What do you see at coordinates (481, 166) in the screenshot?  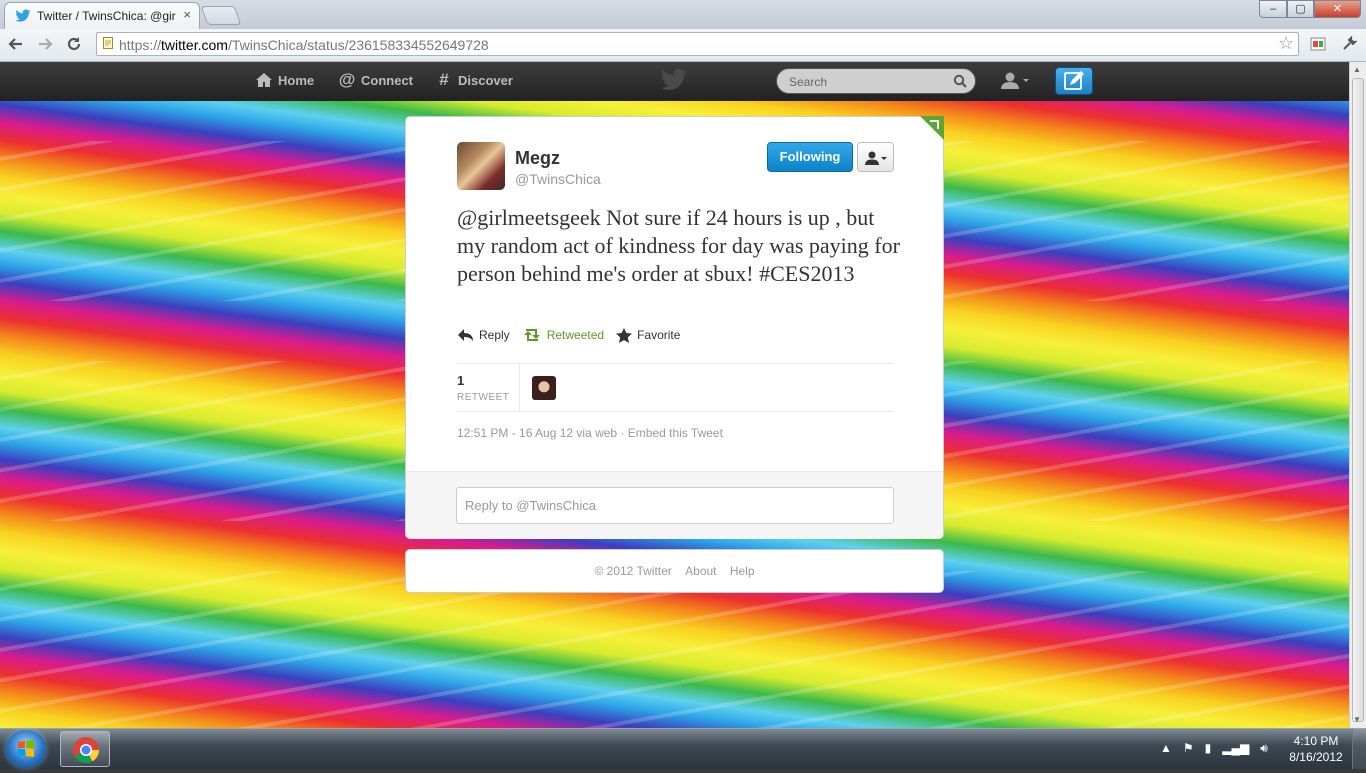 I see `avatar` at bounding box center [481, 166].